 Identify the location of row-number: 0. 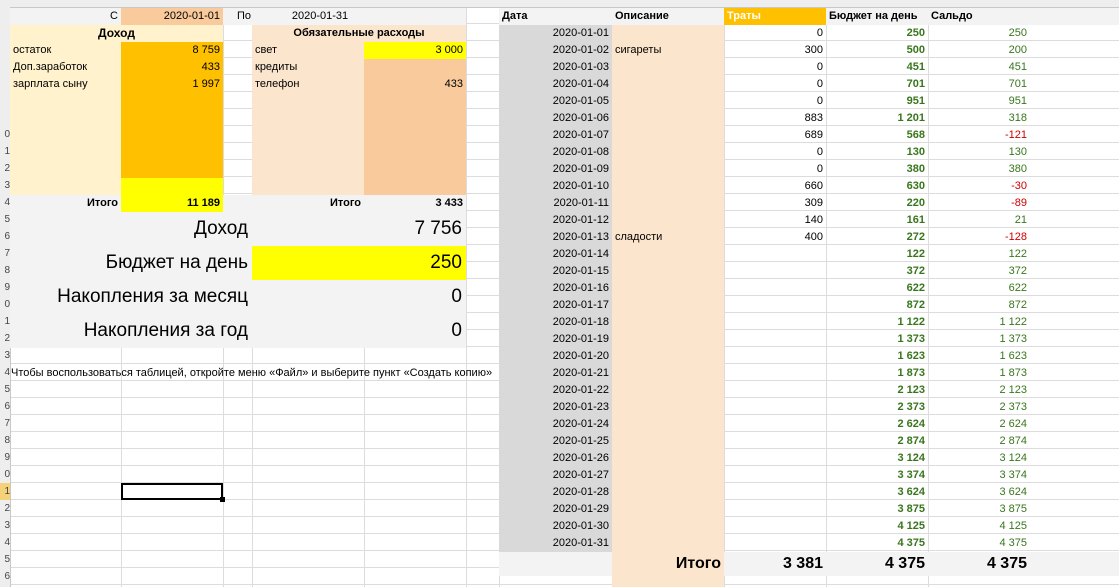
(5, 474).